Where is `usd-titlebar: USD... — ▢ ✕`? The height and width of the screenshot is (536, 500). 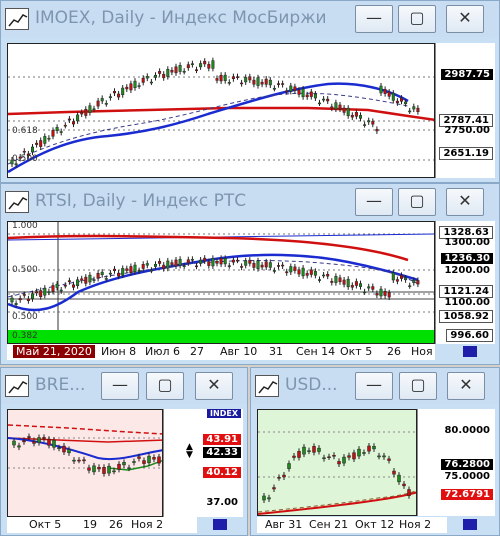 usd-titlebar: USD... — ▢ ✕ is located at coordinates (375, 386).